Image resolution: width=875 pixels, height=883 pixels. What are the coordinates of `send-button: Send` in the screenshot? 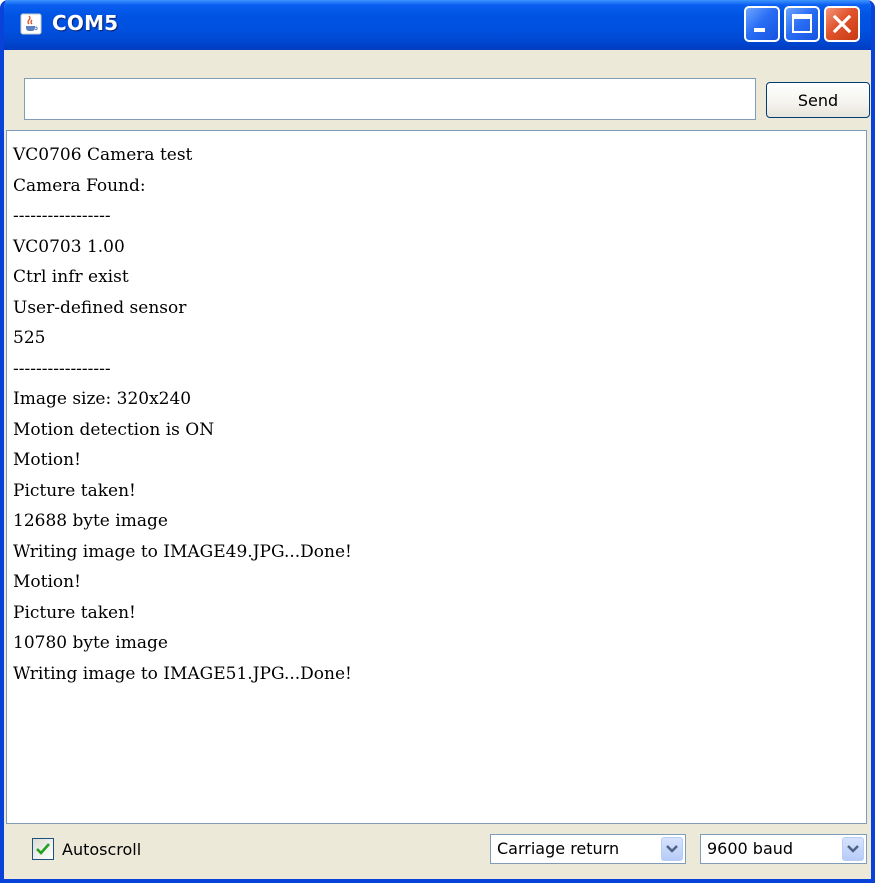 It's located at (818, 100).